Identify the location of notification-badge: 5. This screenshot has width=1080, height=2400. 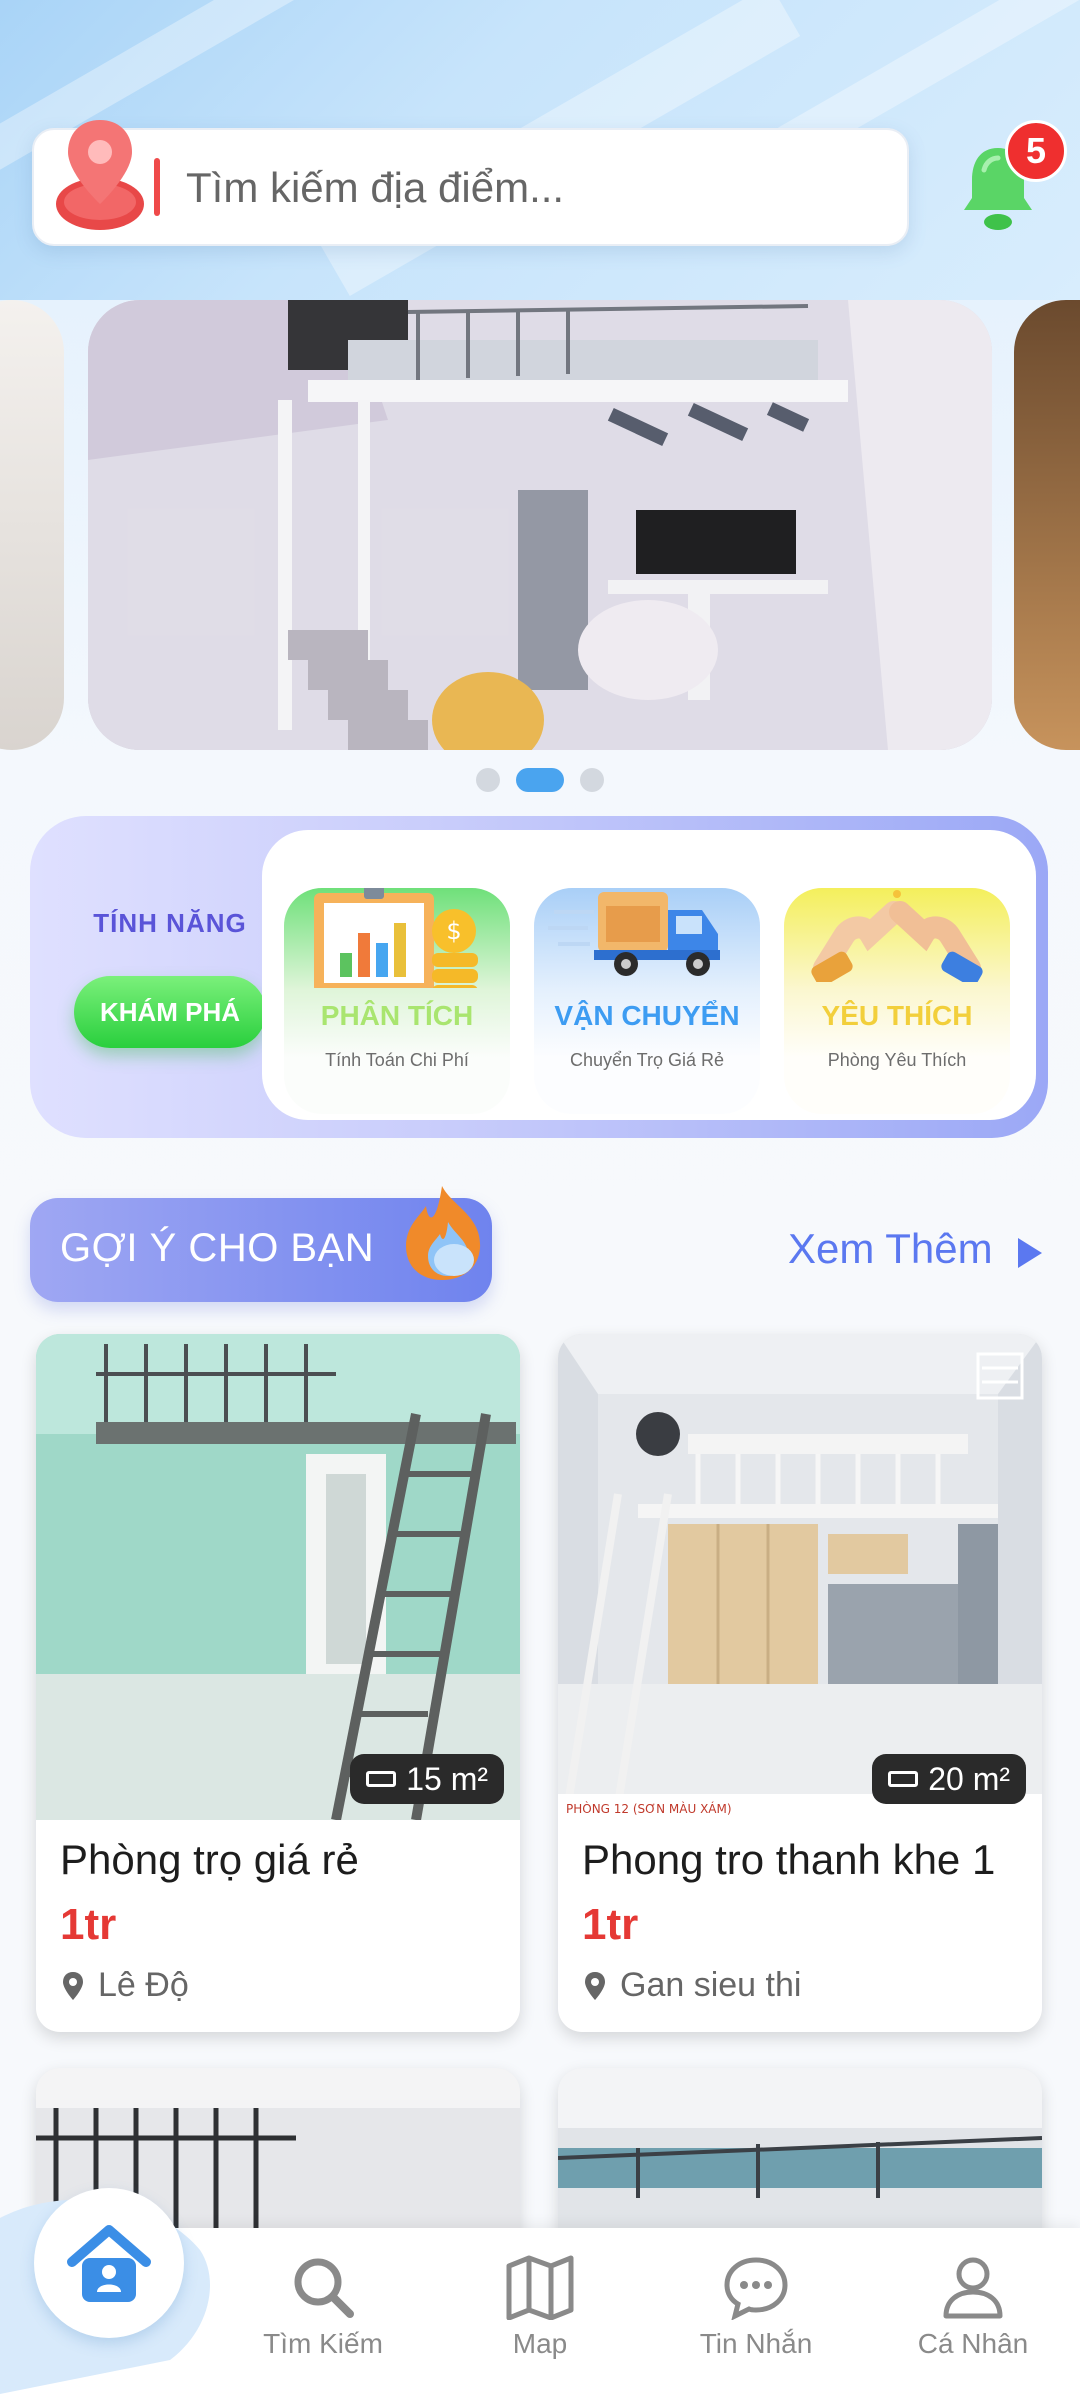
(1036, 151).